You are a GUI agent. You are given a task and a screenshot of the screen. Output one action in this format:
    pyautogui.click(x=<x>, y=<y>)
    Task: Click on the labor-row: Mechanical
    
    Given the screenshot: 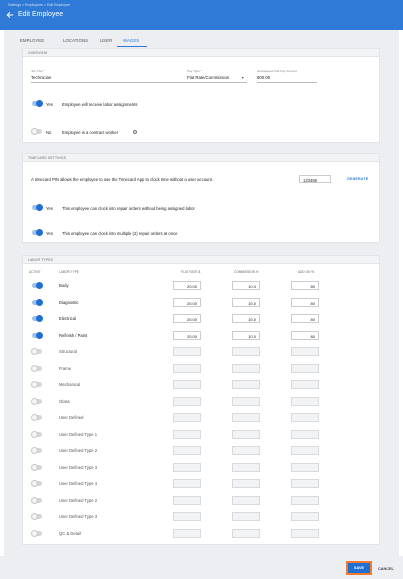 What is the action you would take?
    pyautogui.click(x=201, y=385)
    